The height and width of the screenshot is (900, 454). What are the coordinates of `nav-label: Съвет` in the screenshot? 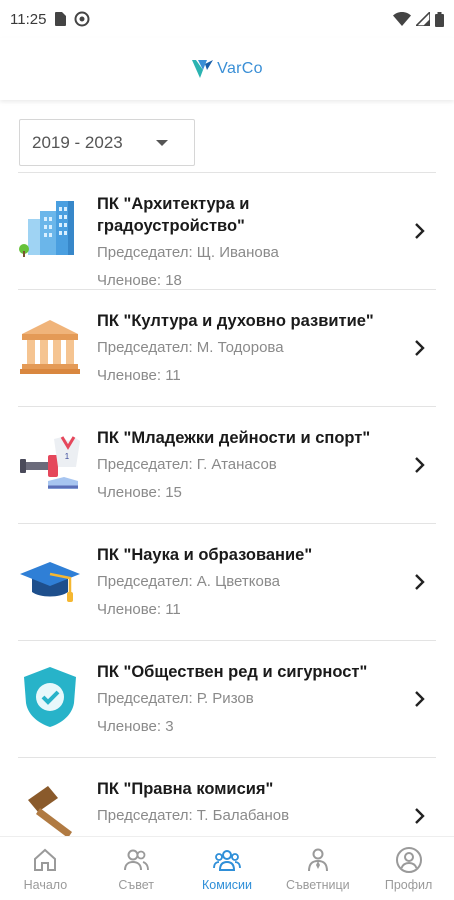 It's located at (136, 884).